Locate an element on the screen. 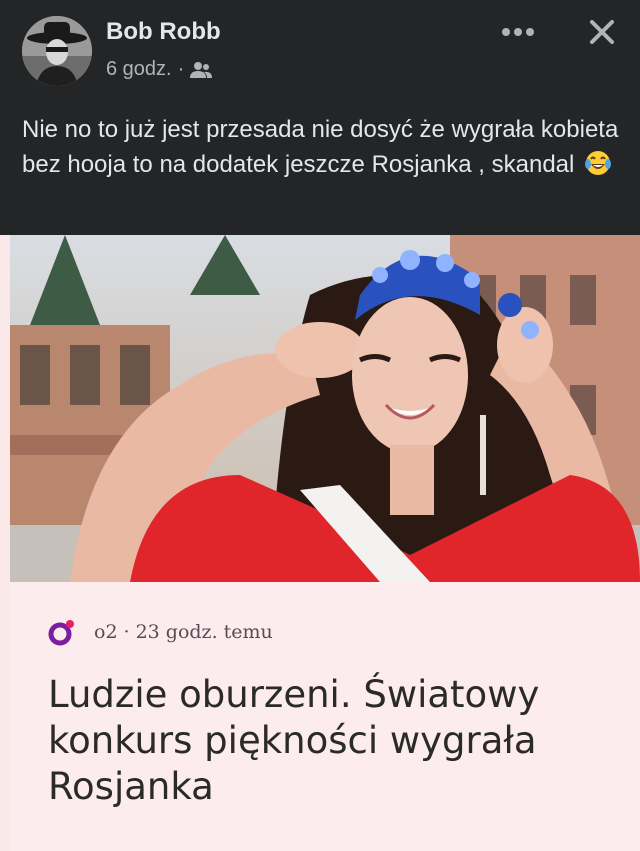 The height and width of the screenshot is (851, 640). avatar is located at coordinates (57, 51).